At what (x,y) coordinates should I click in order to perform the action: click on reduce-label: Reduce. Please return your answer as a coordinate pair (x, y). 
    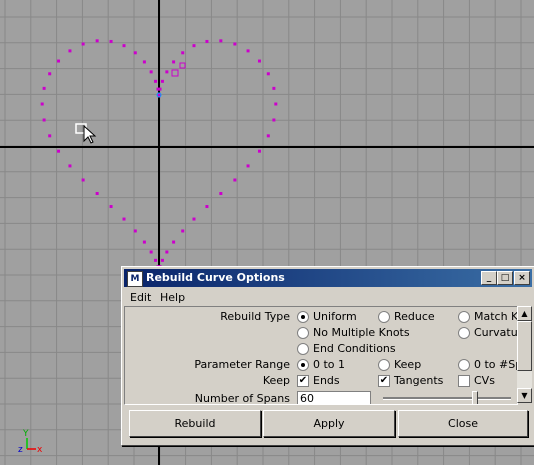
    Looking at the image, I should click on (414, 316).